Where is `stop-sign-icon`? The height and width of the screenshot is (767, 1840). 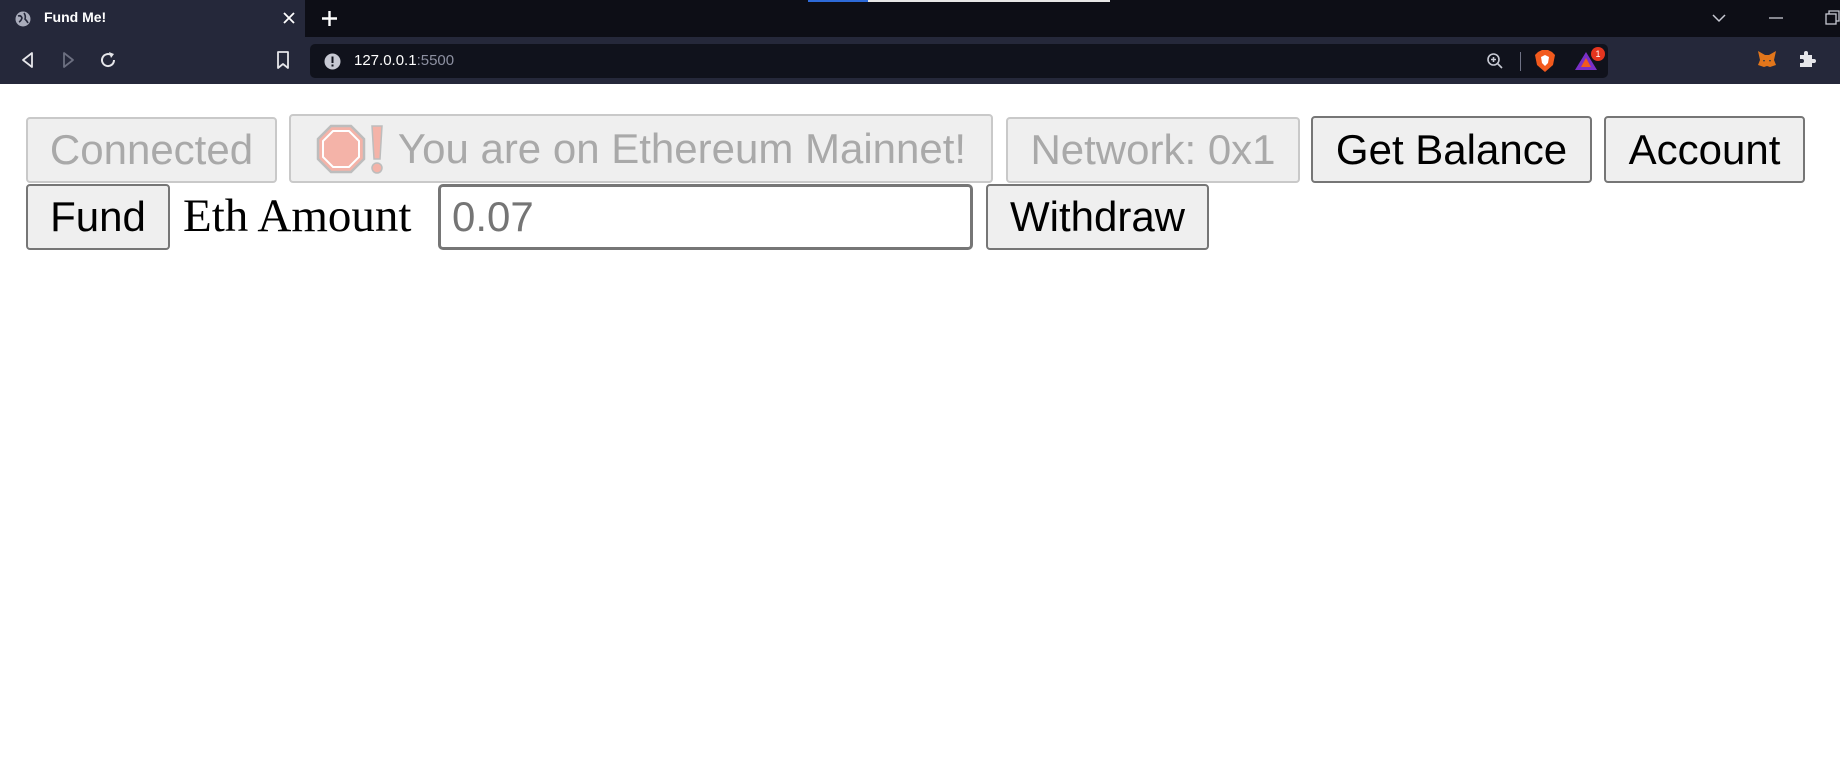 stop-sign-icon is located at coordinates (341, 148).